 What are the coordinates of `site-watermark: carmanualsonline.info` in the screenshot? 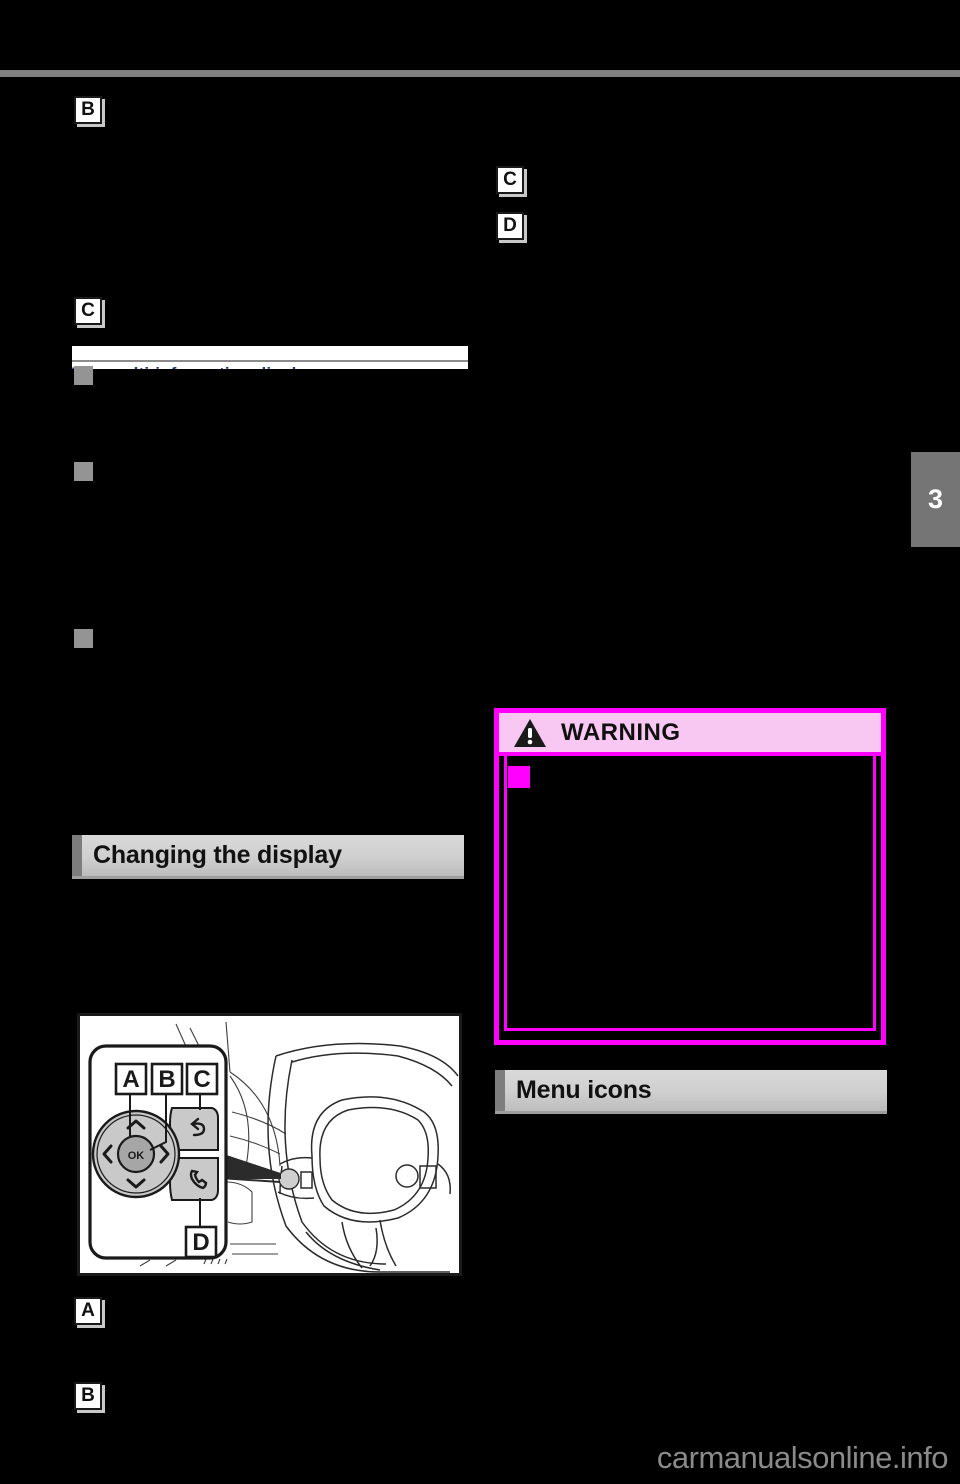 It's located at (802, 1457).